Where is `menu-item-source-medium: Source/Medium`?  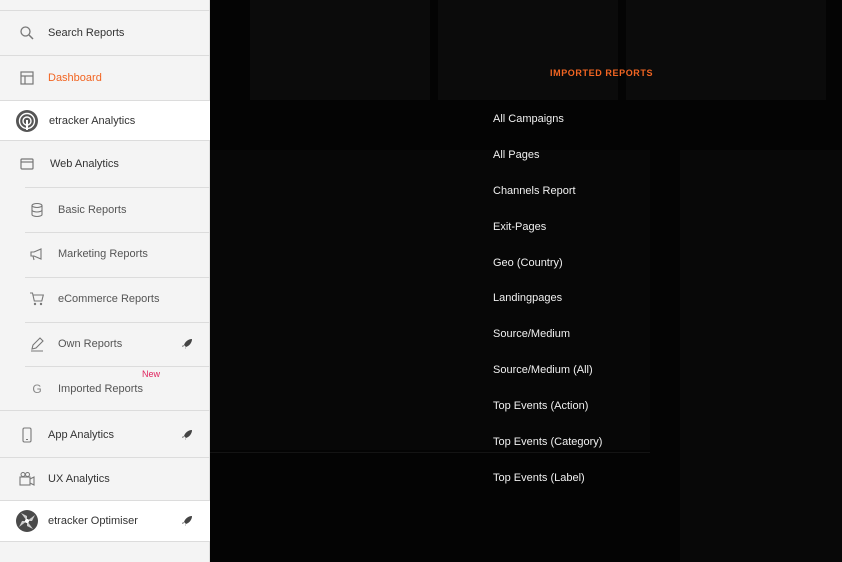 menu-item-source-medium: Source/Medium is located at coordinates (531, 334).